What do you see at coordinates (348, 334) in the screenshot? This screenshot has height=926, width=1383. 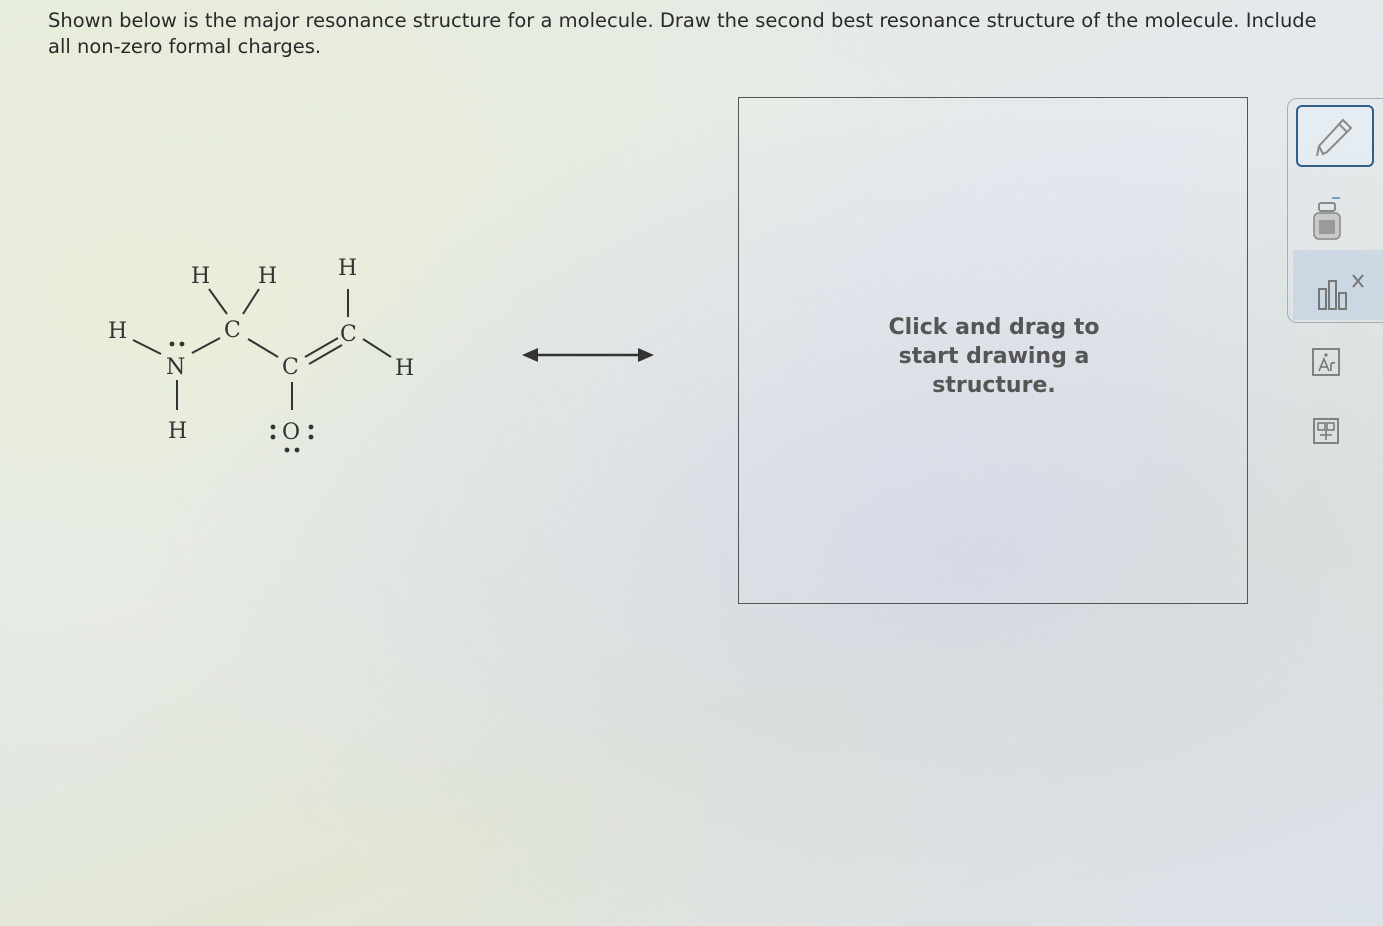 I see `atom-c3: C` at bounding box center [348, 334].